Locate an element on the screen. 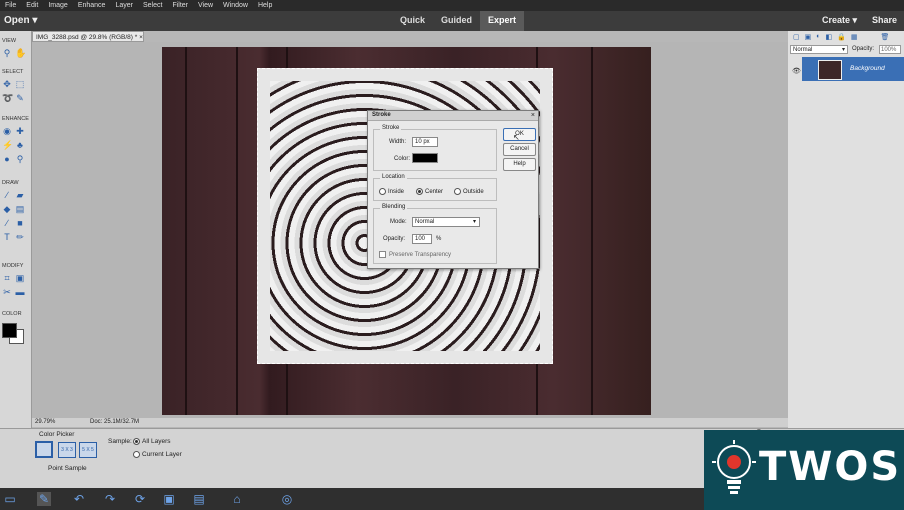 This screenshot has height=510, width=904. sample-all-layers: All Layers is located at coordinates (152, 441).